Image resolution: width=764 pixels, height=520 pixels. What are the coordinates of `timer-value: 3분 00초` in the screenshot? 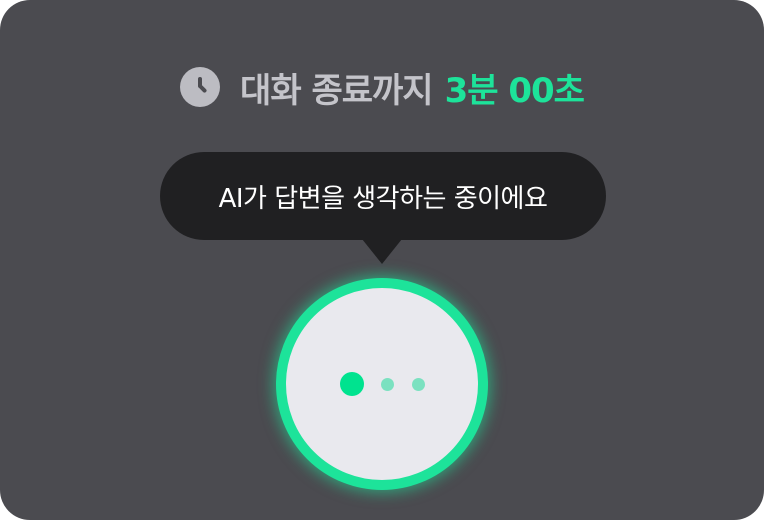 It's located at (514, 90).